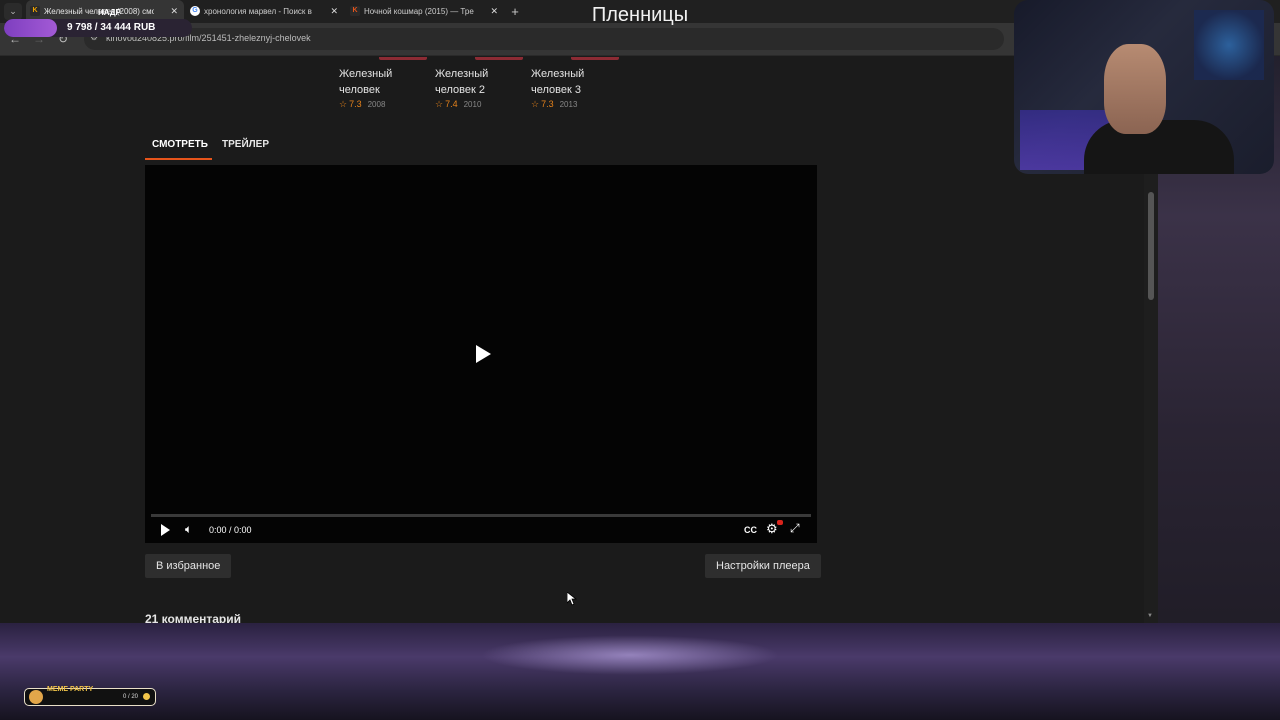  I want to click on meme-party-count: 0 / 20, so click(131, 697).